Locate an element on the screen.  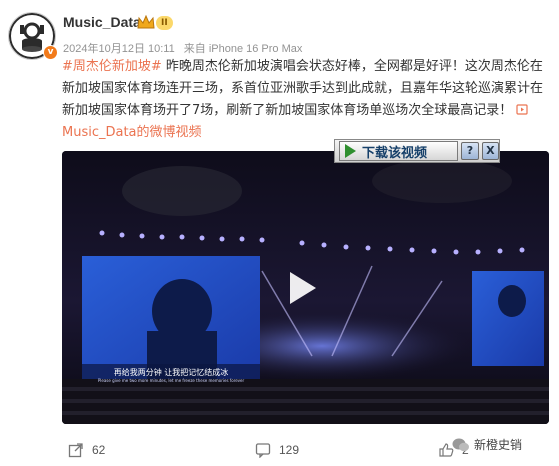
share-count: 62 is located at coordinates (99, 450).